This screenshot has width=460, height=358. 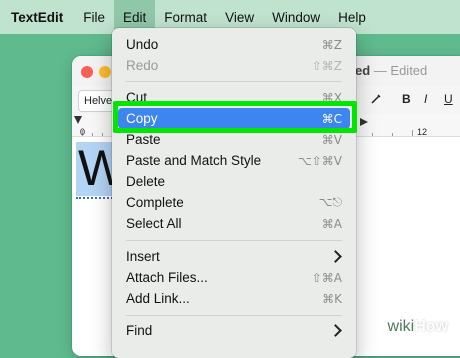 I want to click on menu-item-paste-and-match-style: Paste and Match Style ⌥⇧⌘V, so click(x=234, y=160).